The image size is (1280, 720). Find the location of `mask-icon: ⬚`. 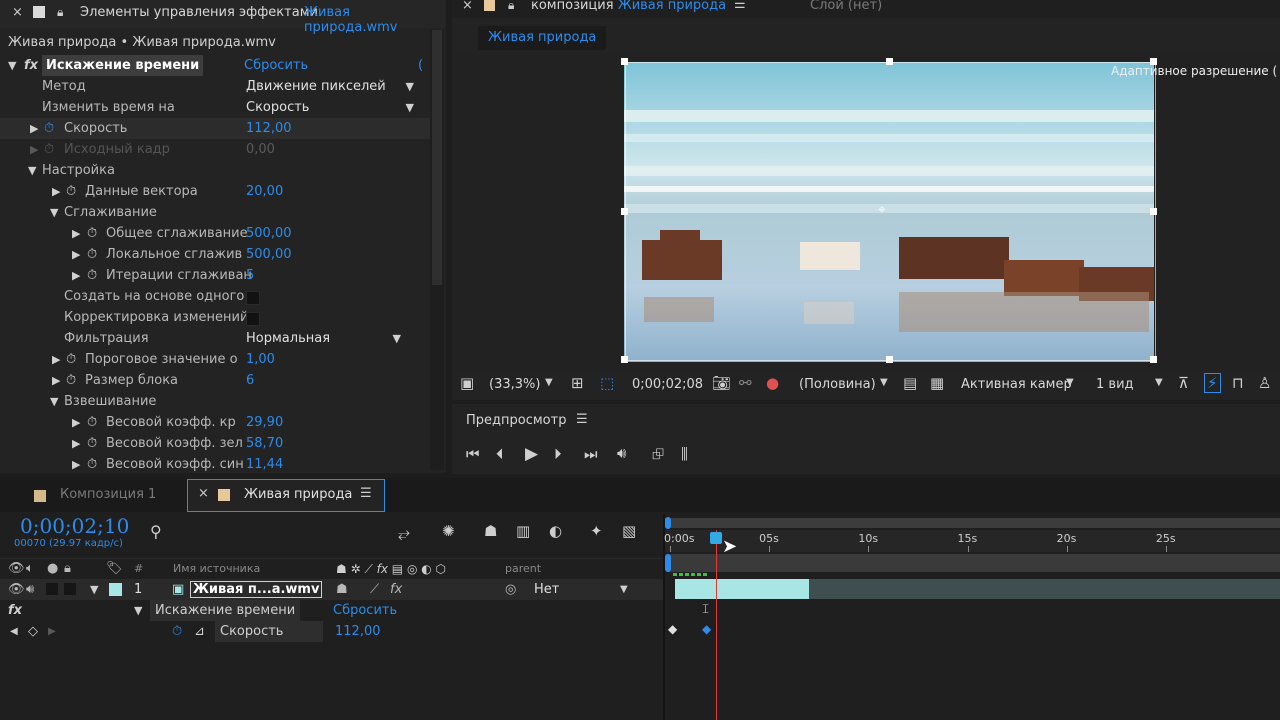

mask-icon: ⬚ is located at coordinates (607, 383).